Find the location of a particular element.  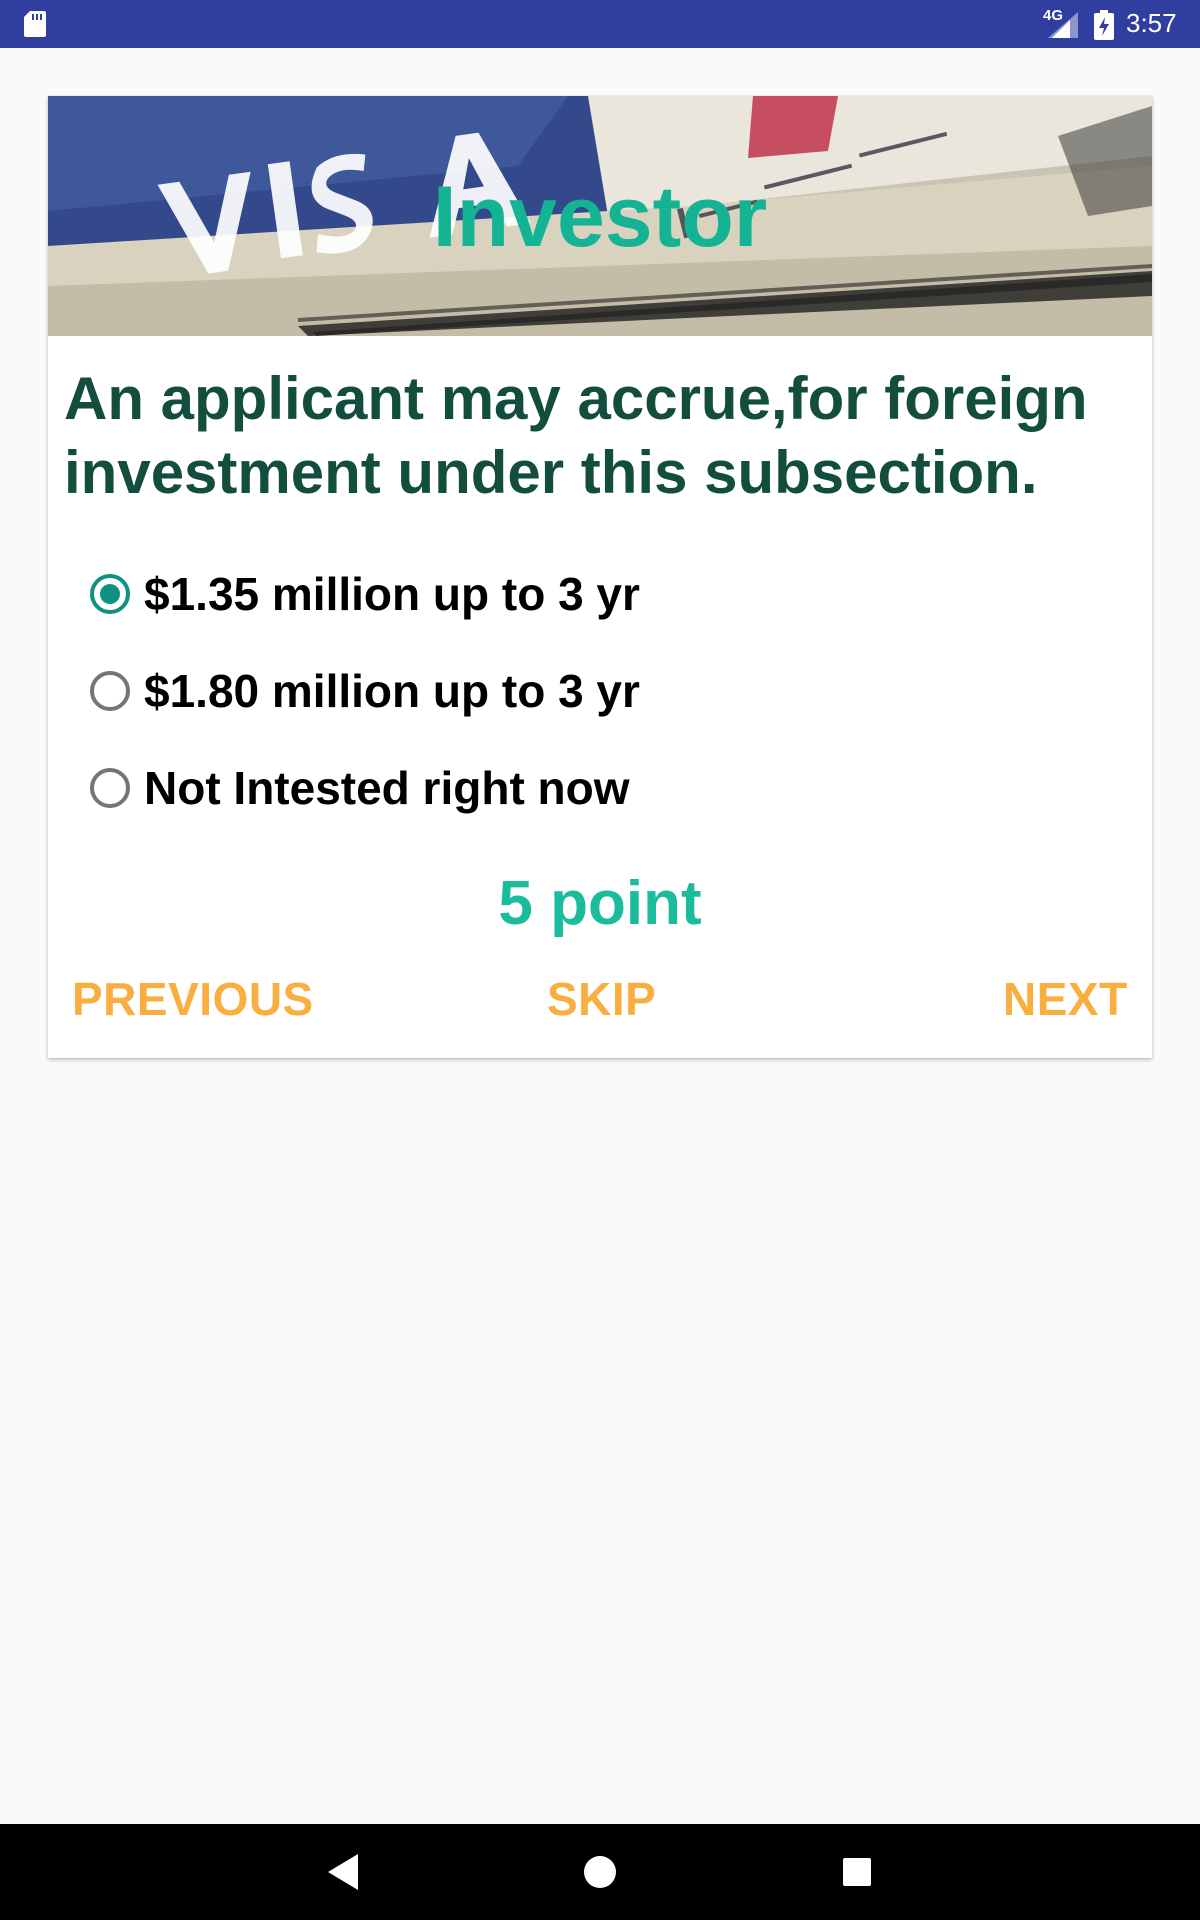

home-icon is located at coordinates (600, 1872).